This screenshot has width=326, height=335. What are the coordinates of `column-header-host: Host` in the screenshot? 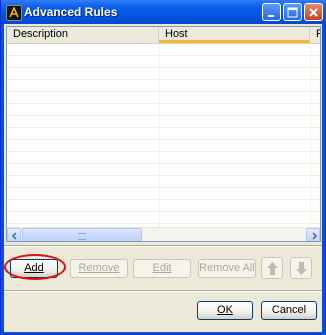 It's located at (234, 35).